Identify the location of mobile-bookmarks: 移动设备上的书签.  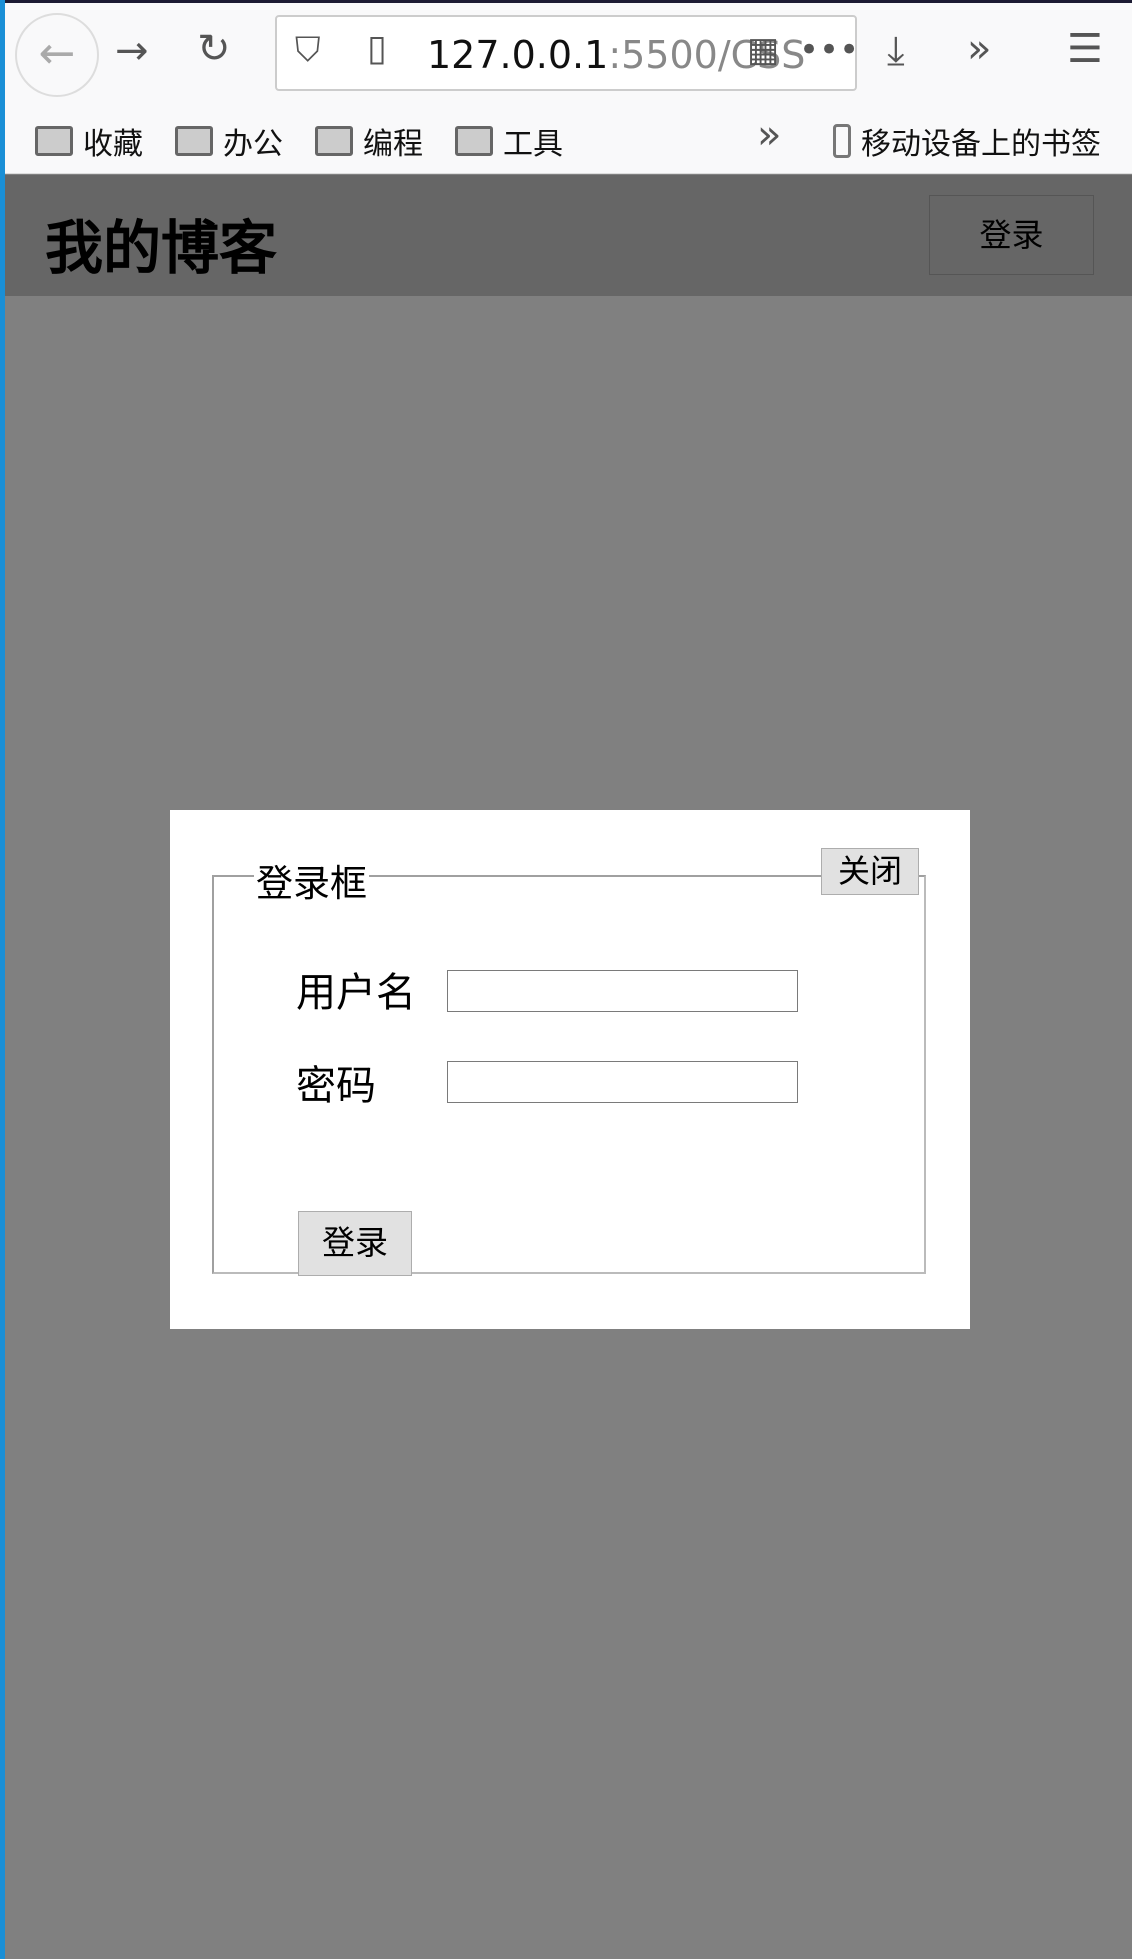
(967, 141).